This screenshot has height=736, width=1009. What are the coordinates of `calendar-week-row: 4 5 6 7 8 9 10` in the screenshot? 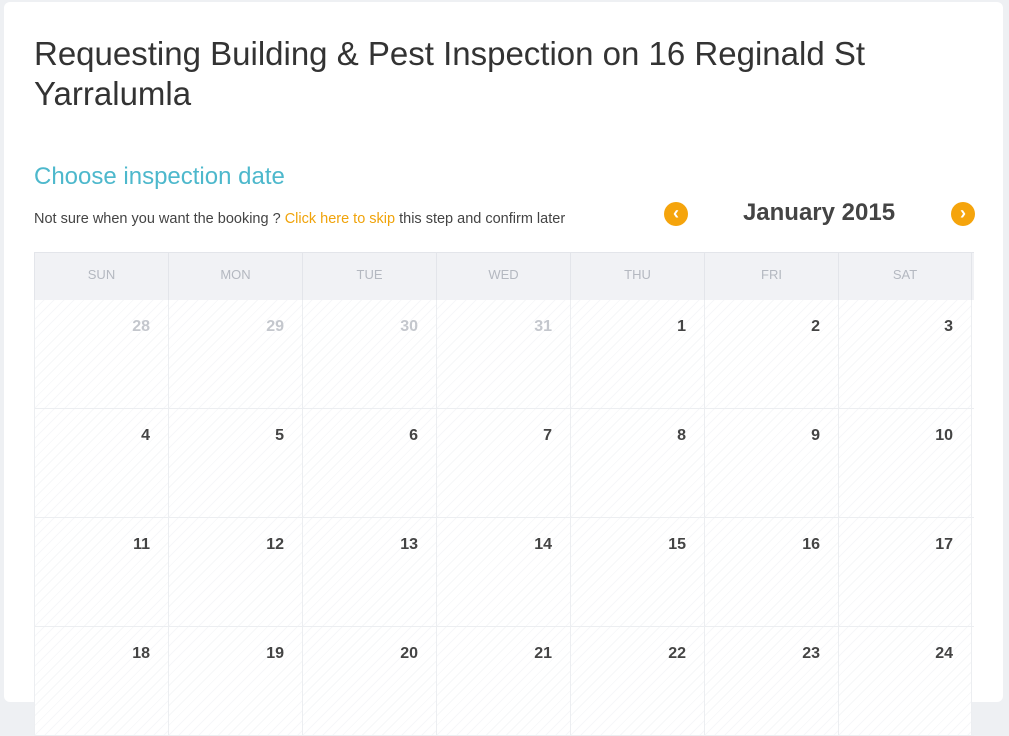 It's located at (504, 463).